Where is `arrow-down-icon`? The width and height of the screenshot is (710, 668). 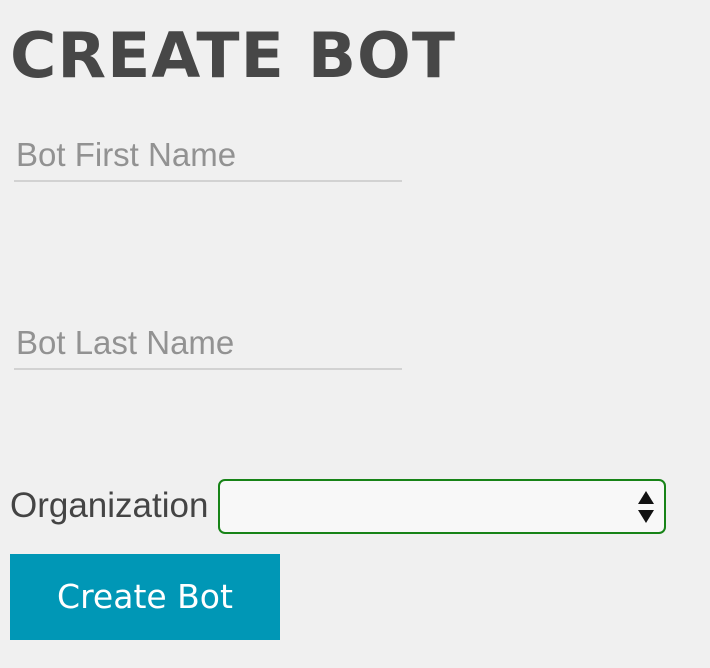
arrow-down-icon is located at coordinates (646, 516).